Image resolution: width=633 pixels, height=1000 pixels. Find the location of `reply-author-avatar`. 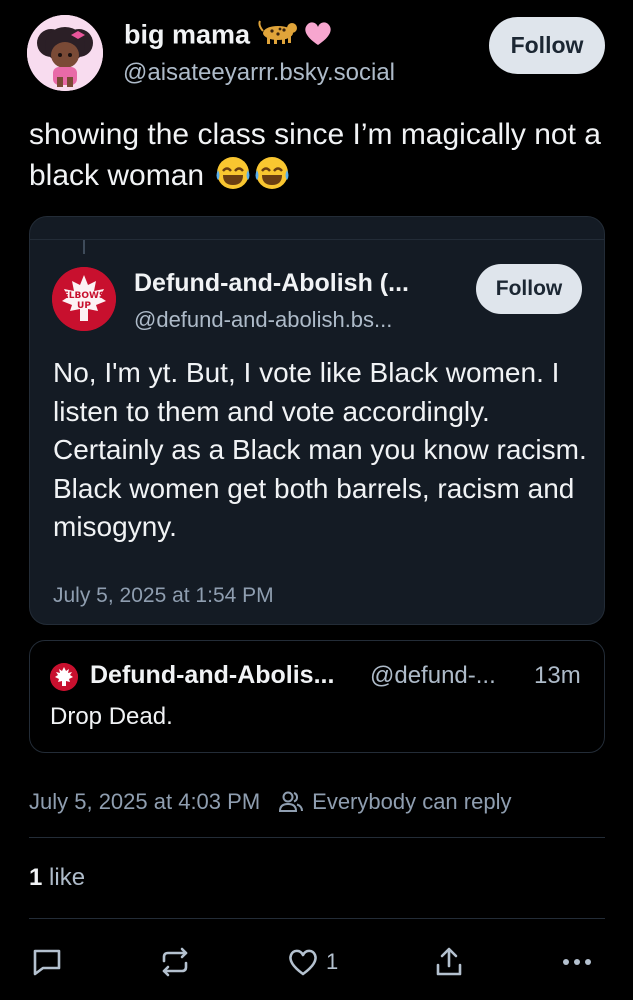

reply-author-avatar is located at coordinates (64, 677).